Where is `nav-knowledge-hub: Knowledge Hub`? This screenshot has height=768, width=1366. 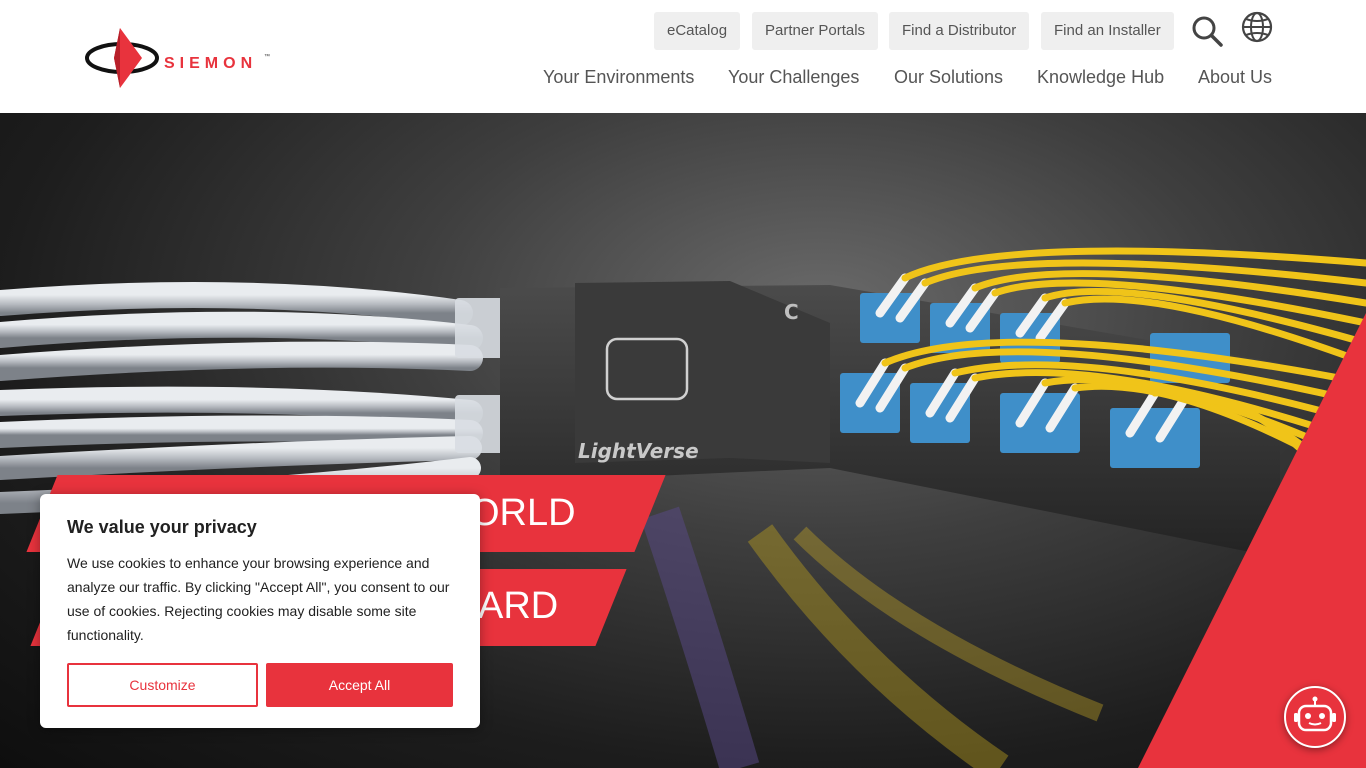 nav-knowledge-hub: Knowledge Hub is located at coordinates (1100, 77).